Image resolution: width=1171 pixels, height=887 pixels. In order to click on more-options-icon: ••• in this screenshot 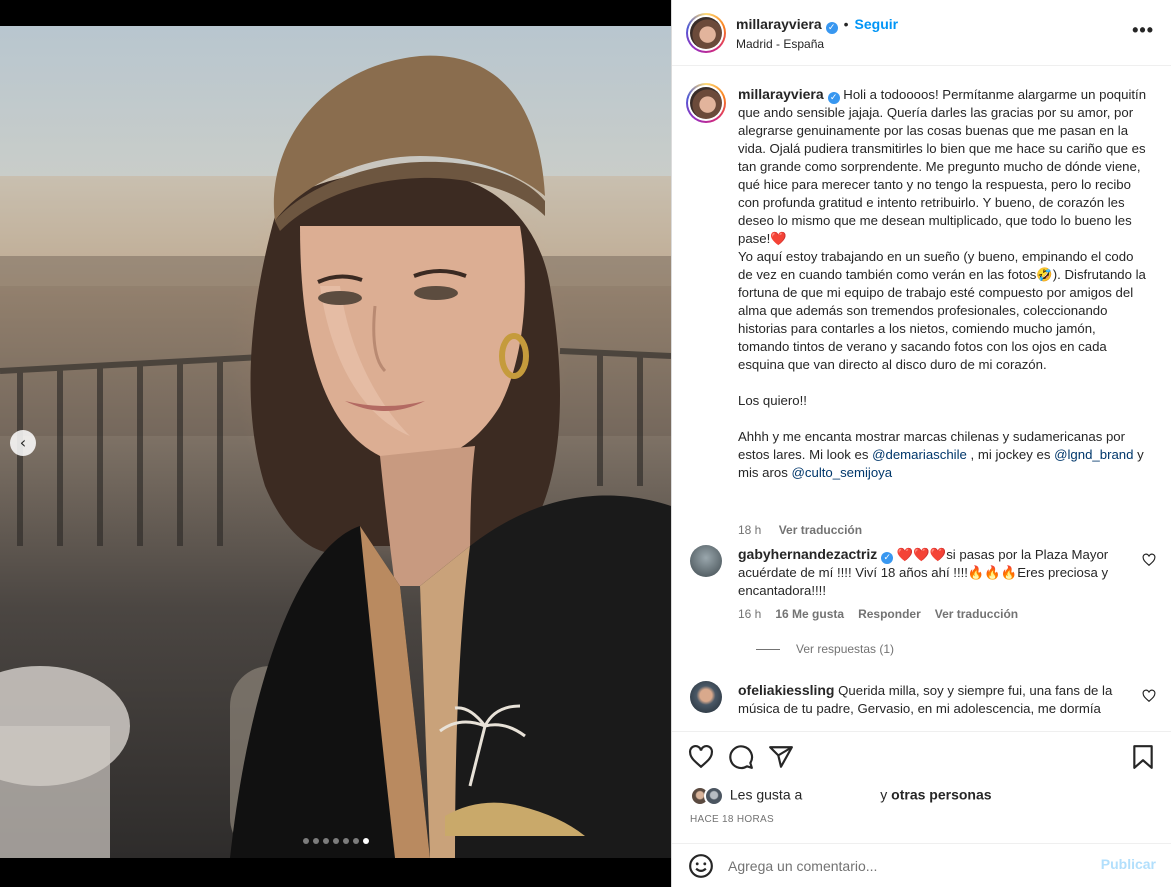, I will do `click(1143, 30)`.